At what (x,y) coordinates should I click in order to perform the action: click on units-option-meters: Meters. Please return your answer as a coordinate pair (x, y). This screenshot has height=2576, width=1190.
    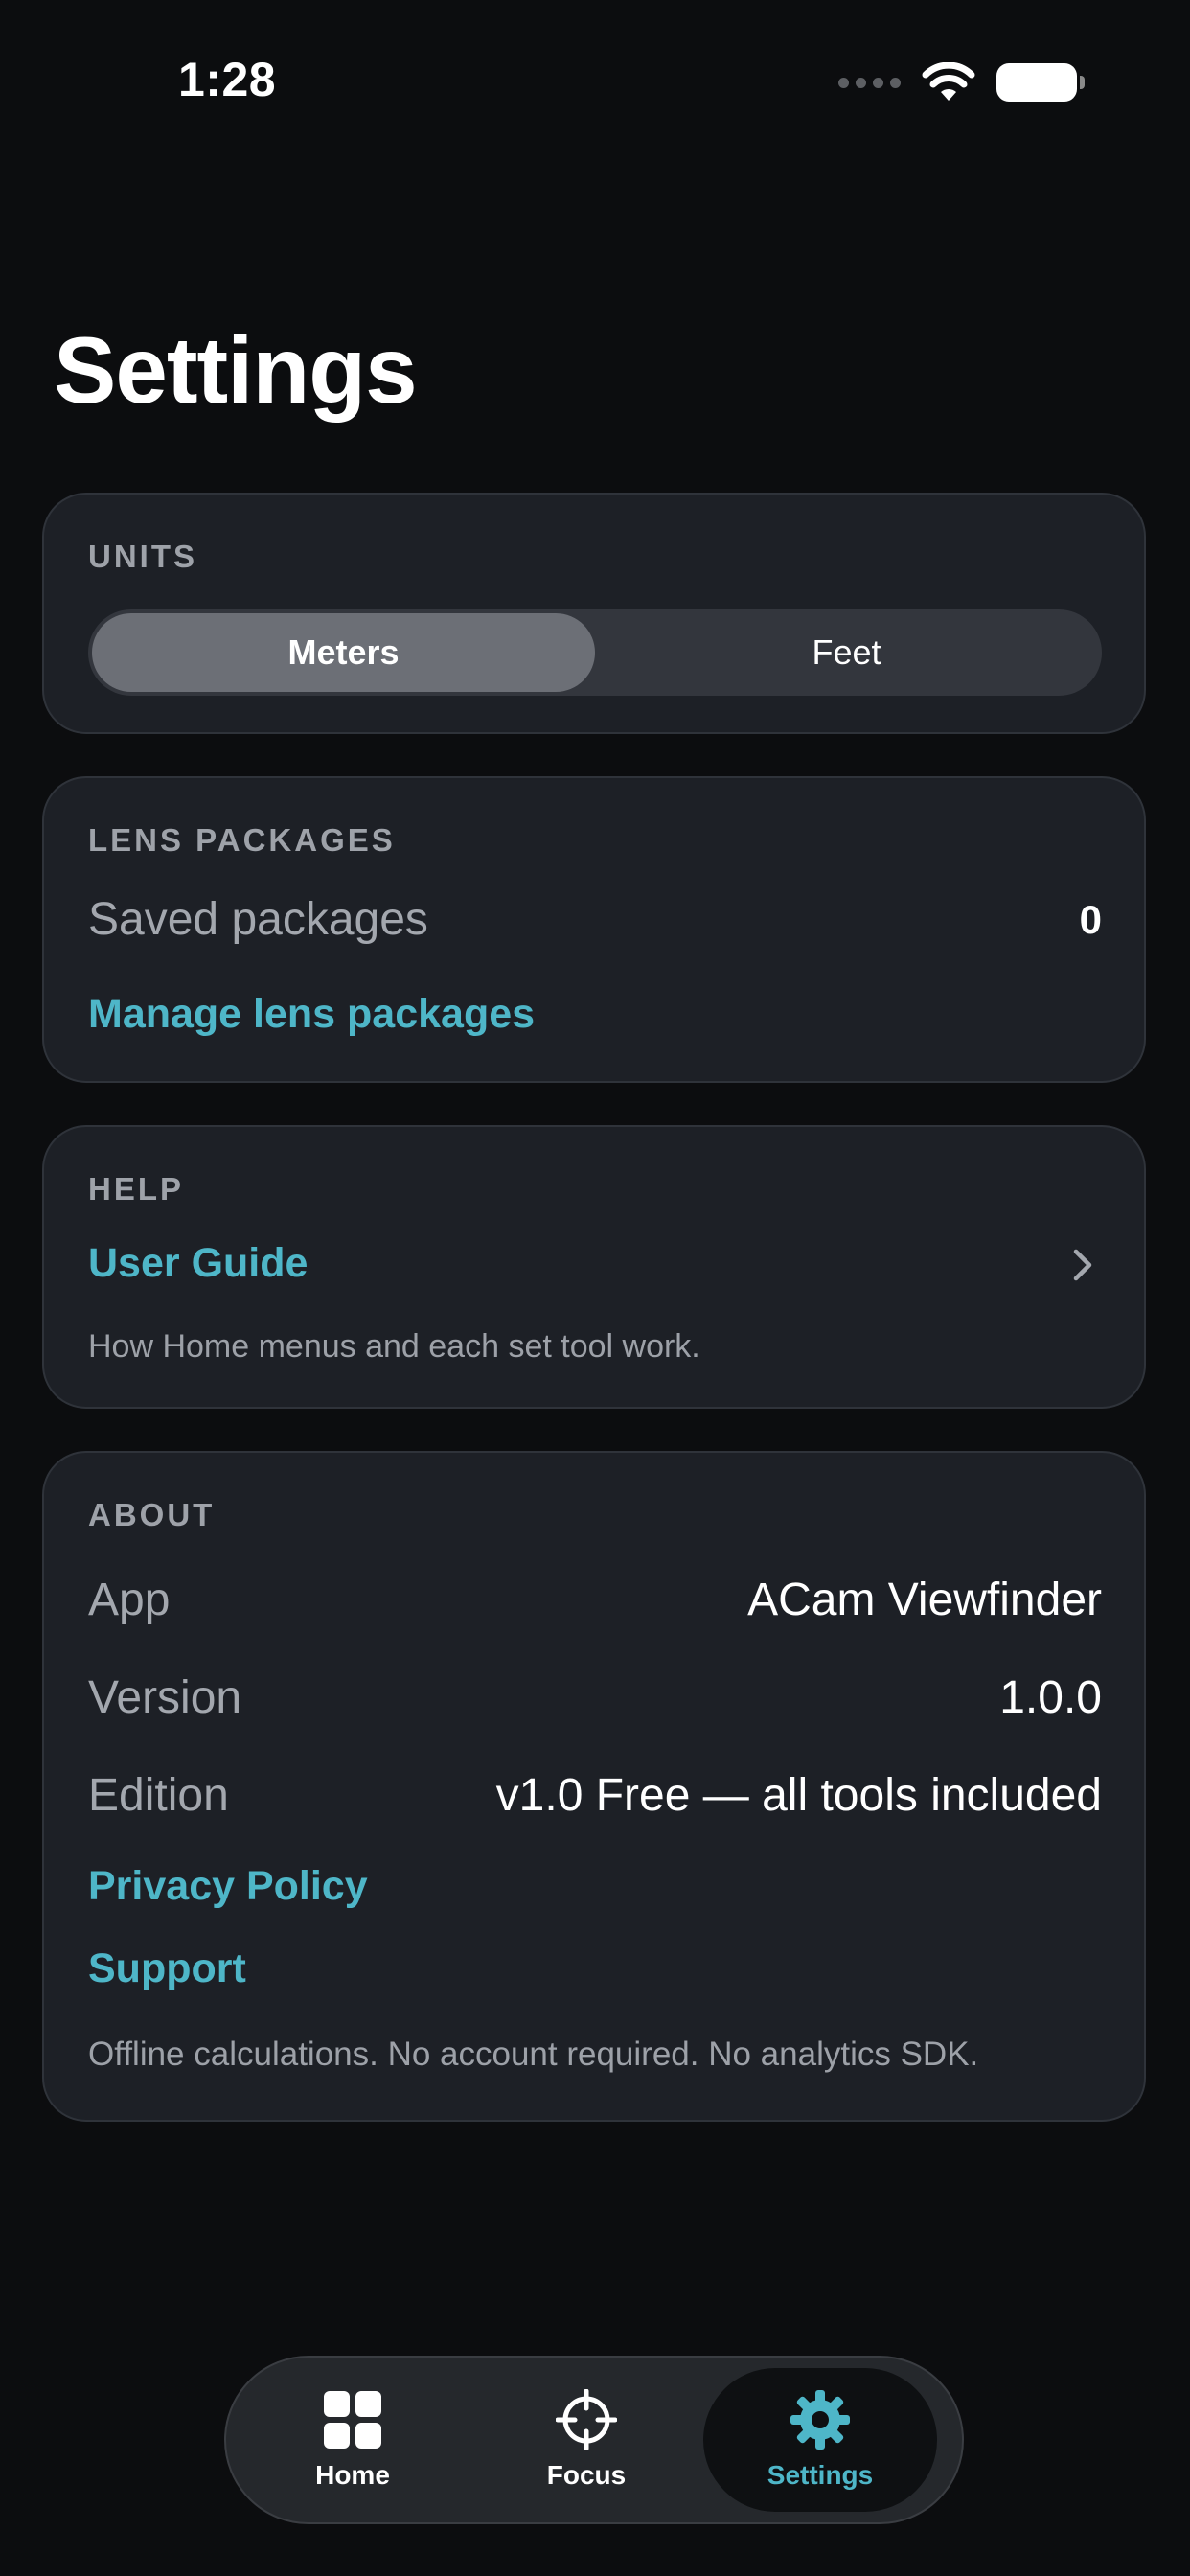
    Looking at the image, I should click on (343, 652).